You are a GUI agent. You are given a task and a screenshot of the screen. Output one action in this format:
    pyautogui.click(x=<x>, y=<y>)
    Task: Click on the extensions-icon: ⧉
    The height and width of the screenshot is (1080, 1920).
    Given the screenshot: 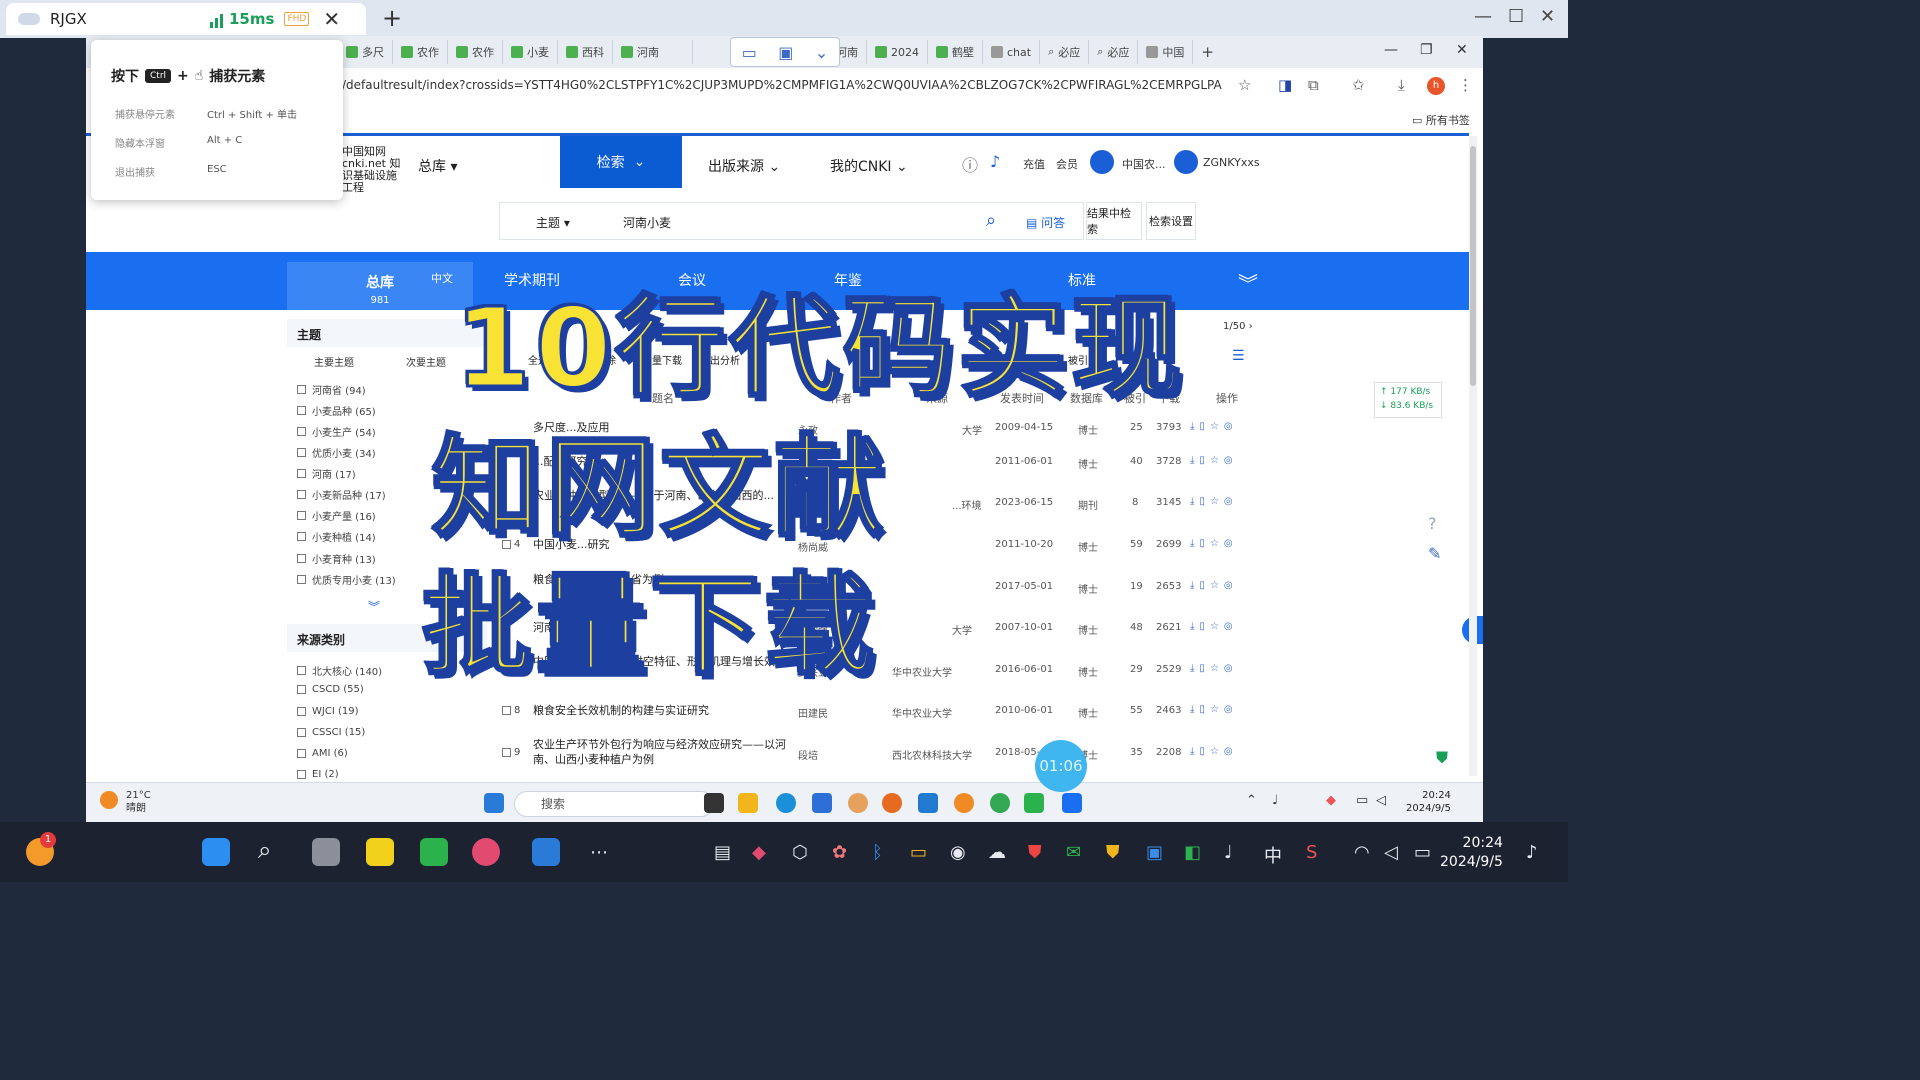 What is the action you would take?
    pyautogui.click(x=1313, y=85)
    